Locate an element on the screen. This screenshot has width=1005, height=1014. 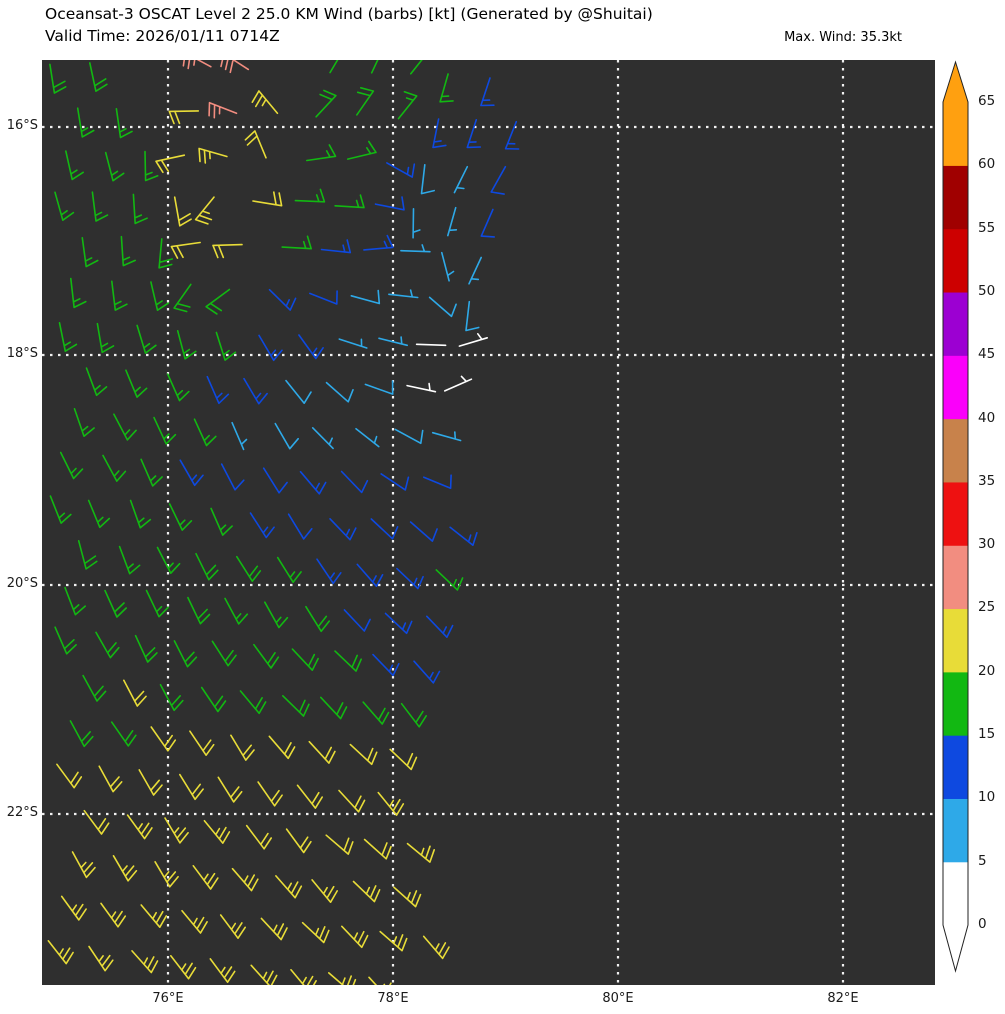
colorbar-tick-label: 20 is located at coordinates (987, 670).